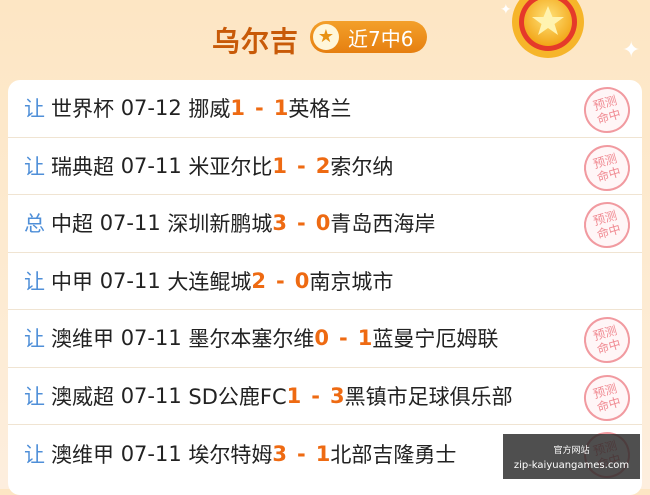 This screenshot has height=495, width=650. I want to click on match-row: 让澳维甲 07-11 墨尔本塞尔维 0-1 蓝曼宁厄姆联 预测 命中, so click(325, 339).